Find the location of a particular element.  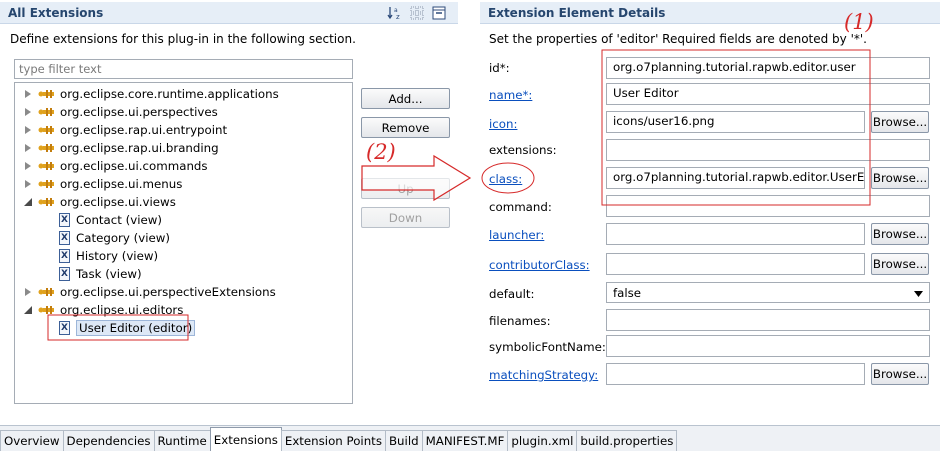

tree-item-extension: org.eclipse.core.runtime.applications is located at coordinates (151, 94).